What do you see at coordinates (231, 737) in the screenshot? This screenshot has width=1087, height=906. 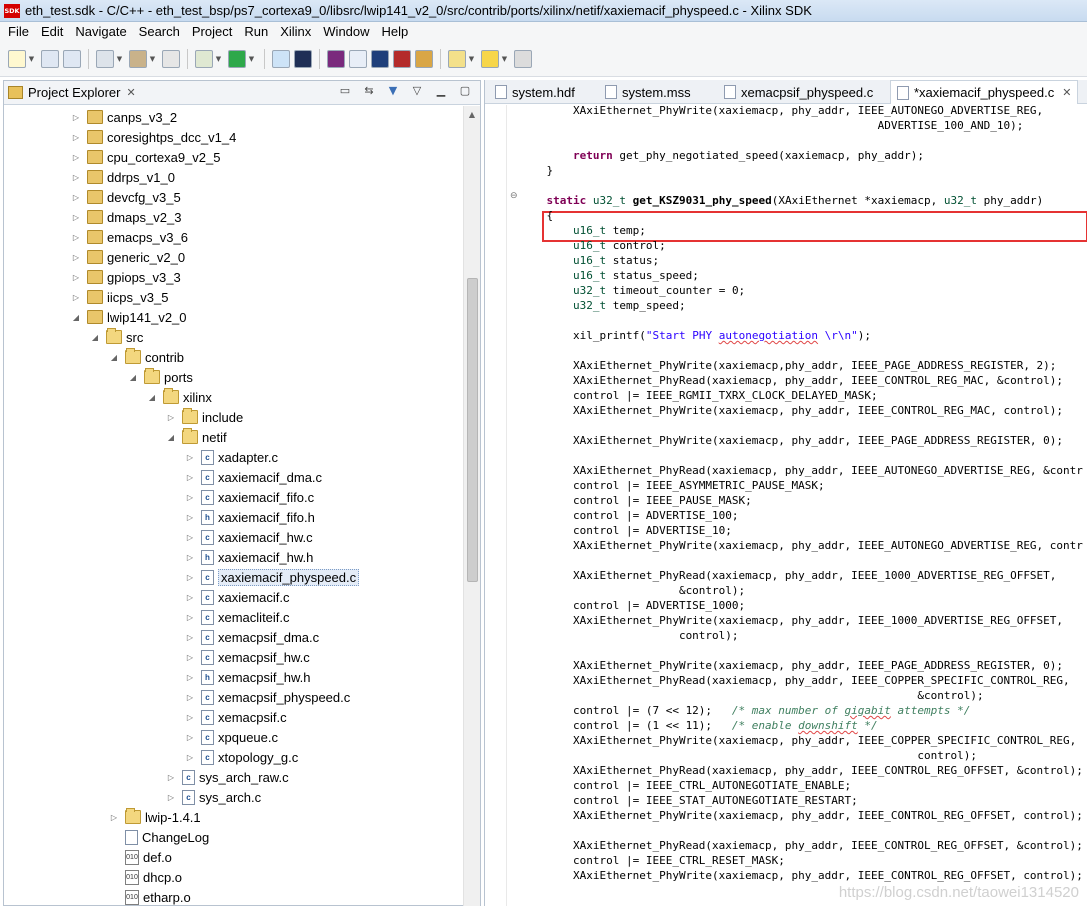 I see `tree-item: ▷ c xpqueue.c` at bounding box center [231, 737].